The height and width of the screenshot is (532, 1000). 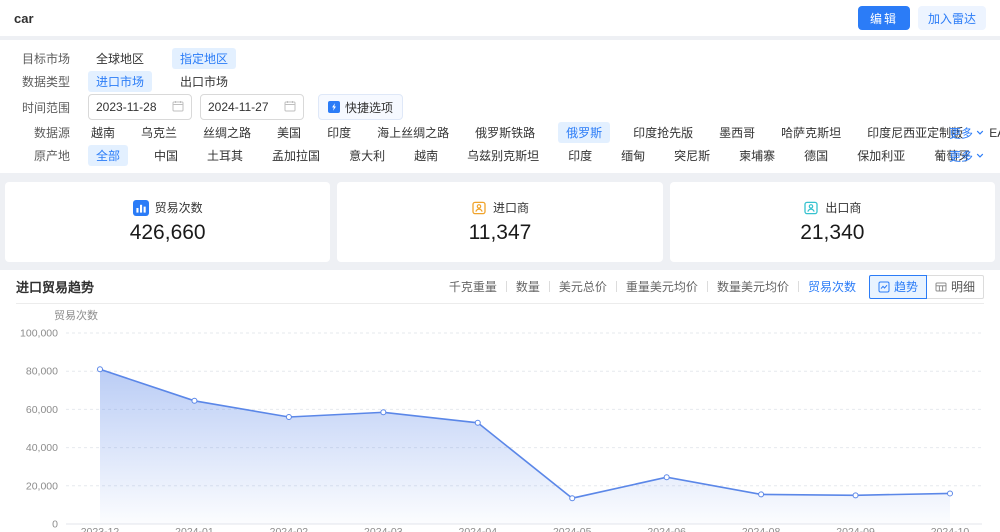 I want to click on filter-option-origin: 越南, so click(x=426, y=155).